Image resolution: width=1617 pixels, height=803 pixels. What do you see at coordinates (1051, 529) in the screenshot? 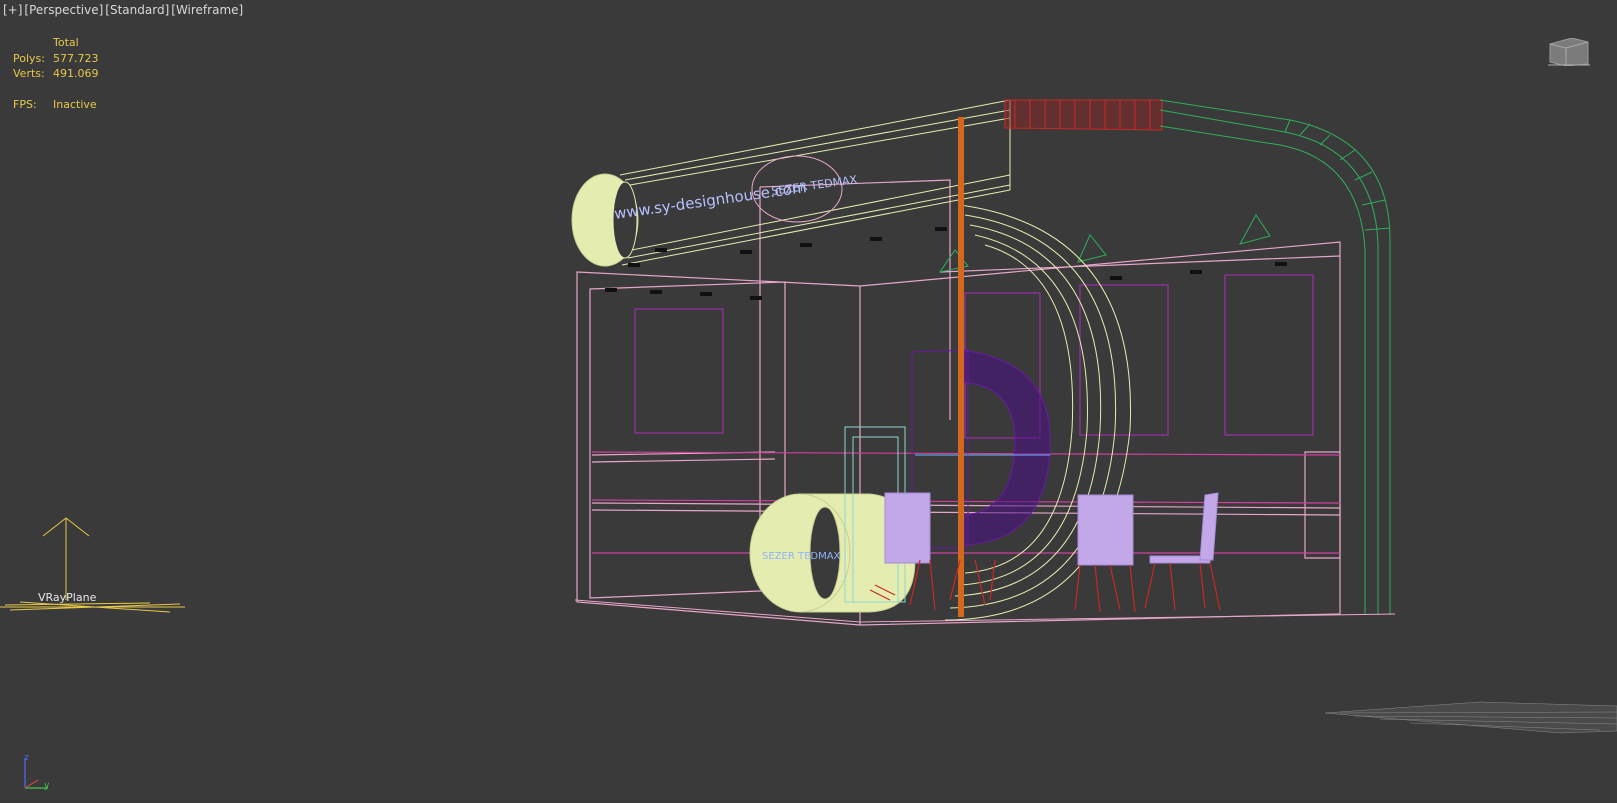
I see `lilac-furniture` at bounding box center [1051, 529].